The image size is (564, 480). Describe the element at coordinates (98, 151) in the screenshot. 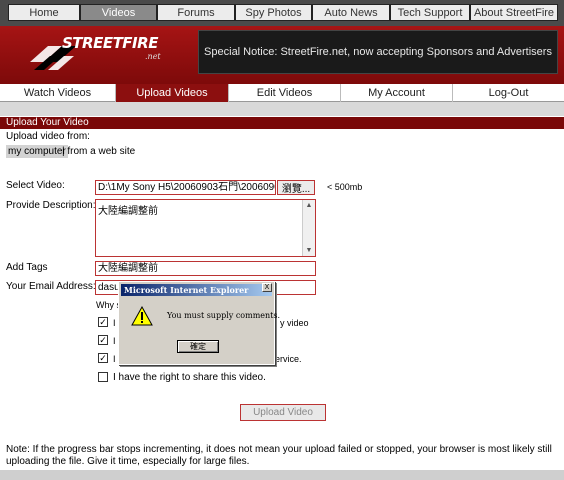

I see `source-web-site-link: | from a web site` at that location.